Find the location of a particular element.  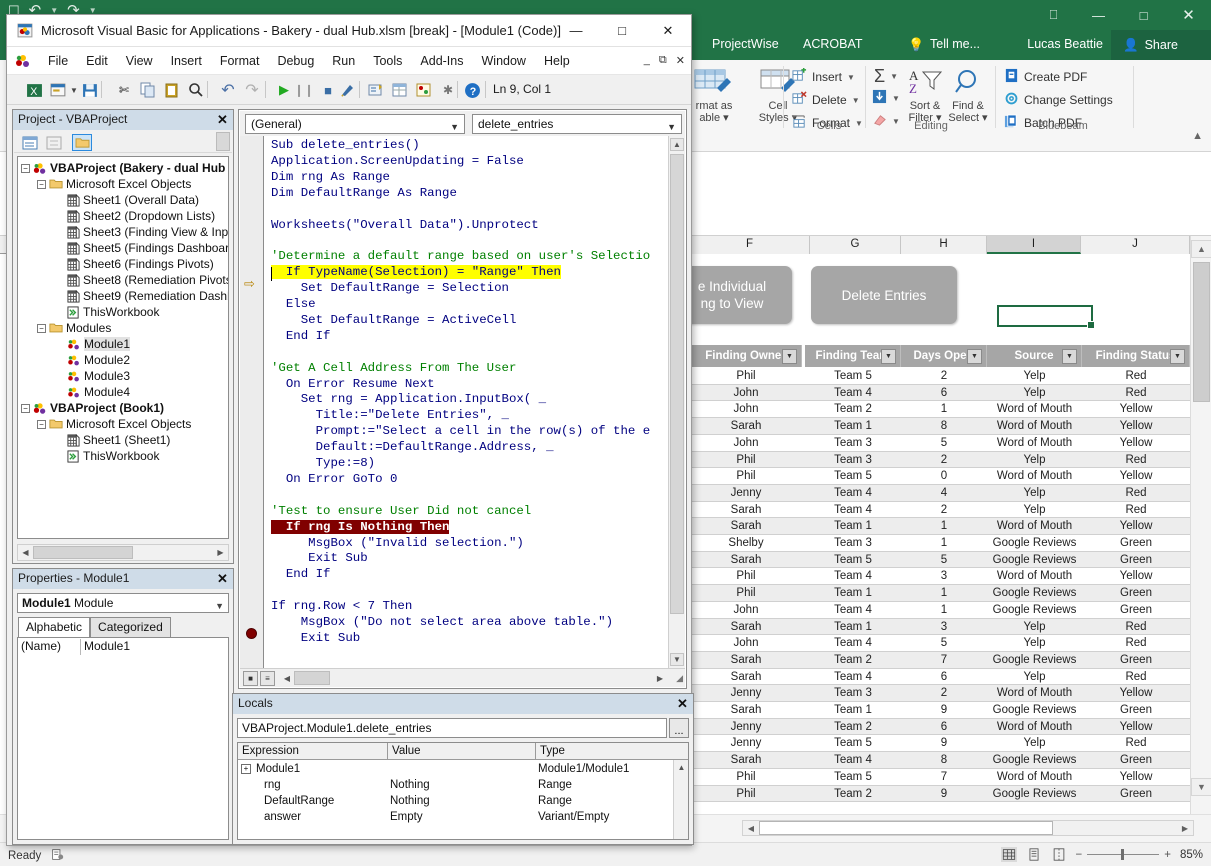

code-line: End If is located at coordinates (301, 575).